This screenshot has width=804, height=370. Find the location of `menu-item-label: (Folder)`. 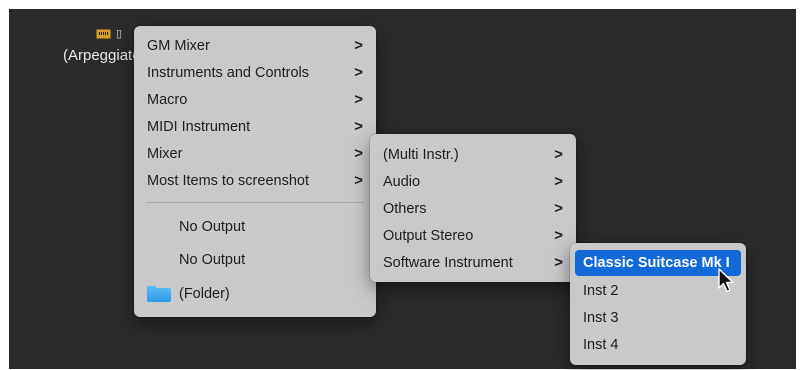

menu-item-label: (Folder) is located at coordinates (204, 294).